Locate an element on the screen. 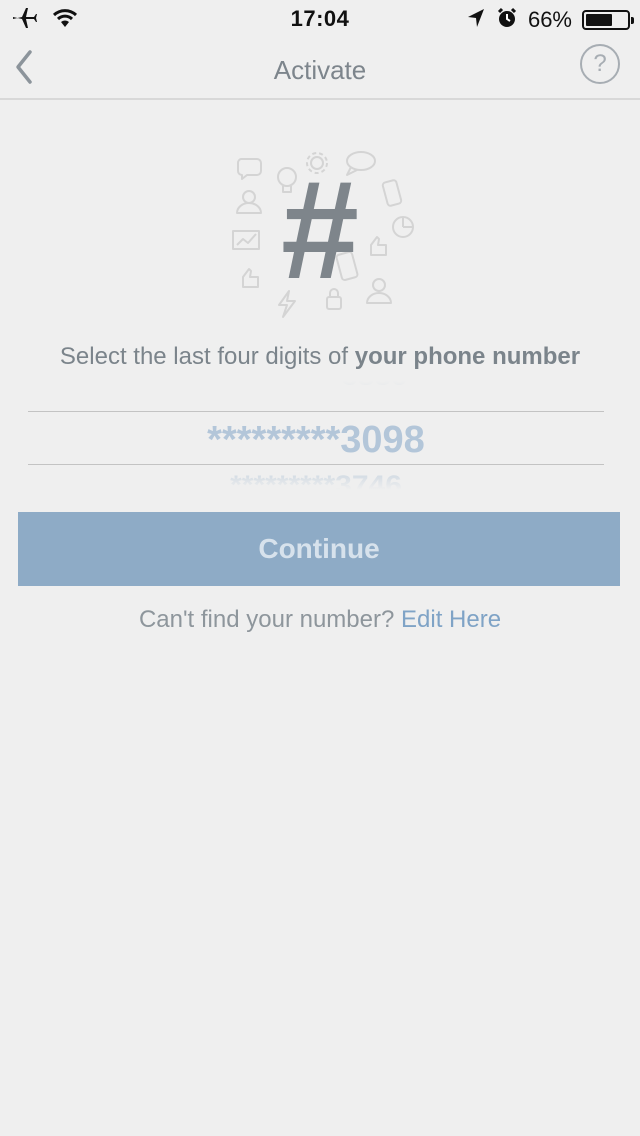 This screenshot has width=640, height=1136. status-right-icons: 66% is located at coordinates (550, 20).